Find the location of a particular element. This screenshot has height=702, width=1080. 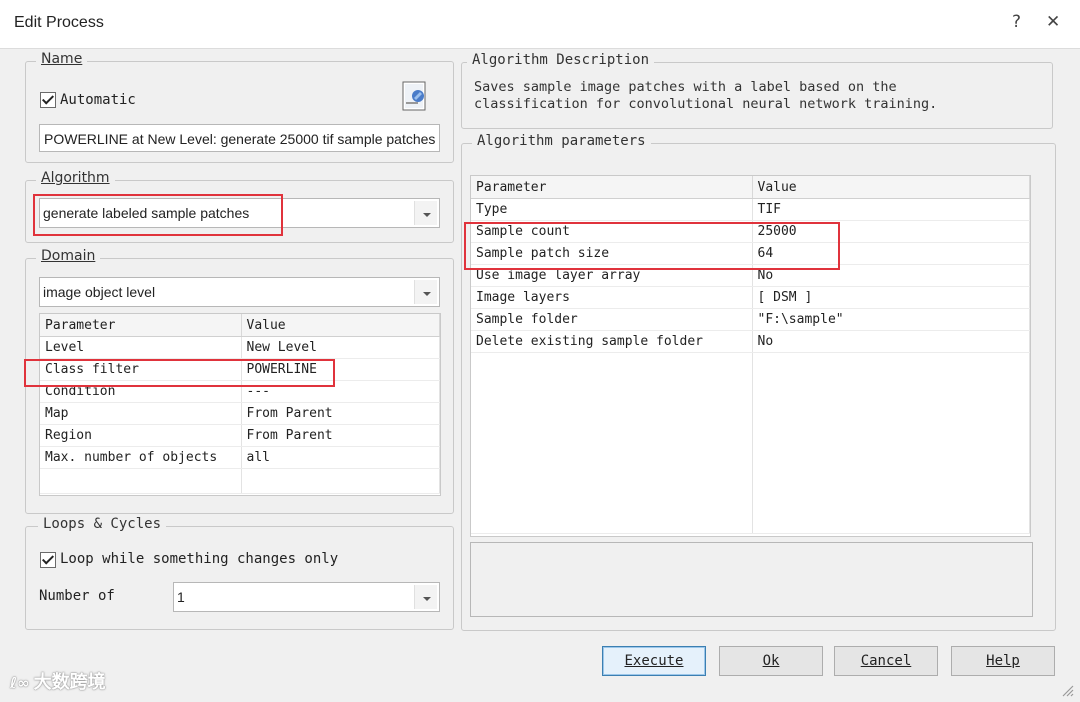

table-row: Region From Parent is located at coordinates (240, 435).